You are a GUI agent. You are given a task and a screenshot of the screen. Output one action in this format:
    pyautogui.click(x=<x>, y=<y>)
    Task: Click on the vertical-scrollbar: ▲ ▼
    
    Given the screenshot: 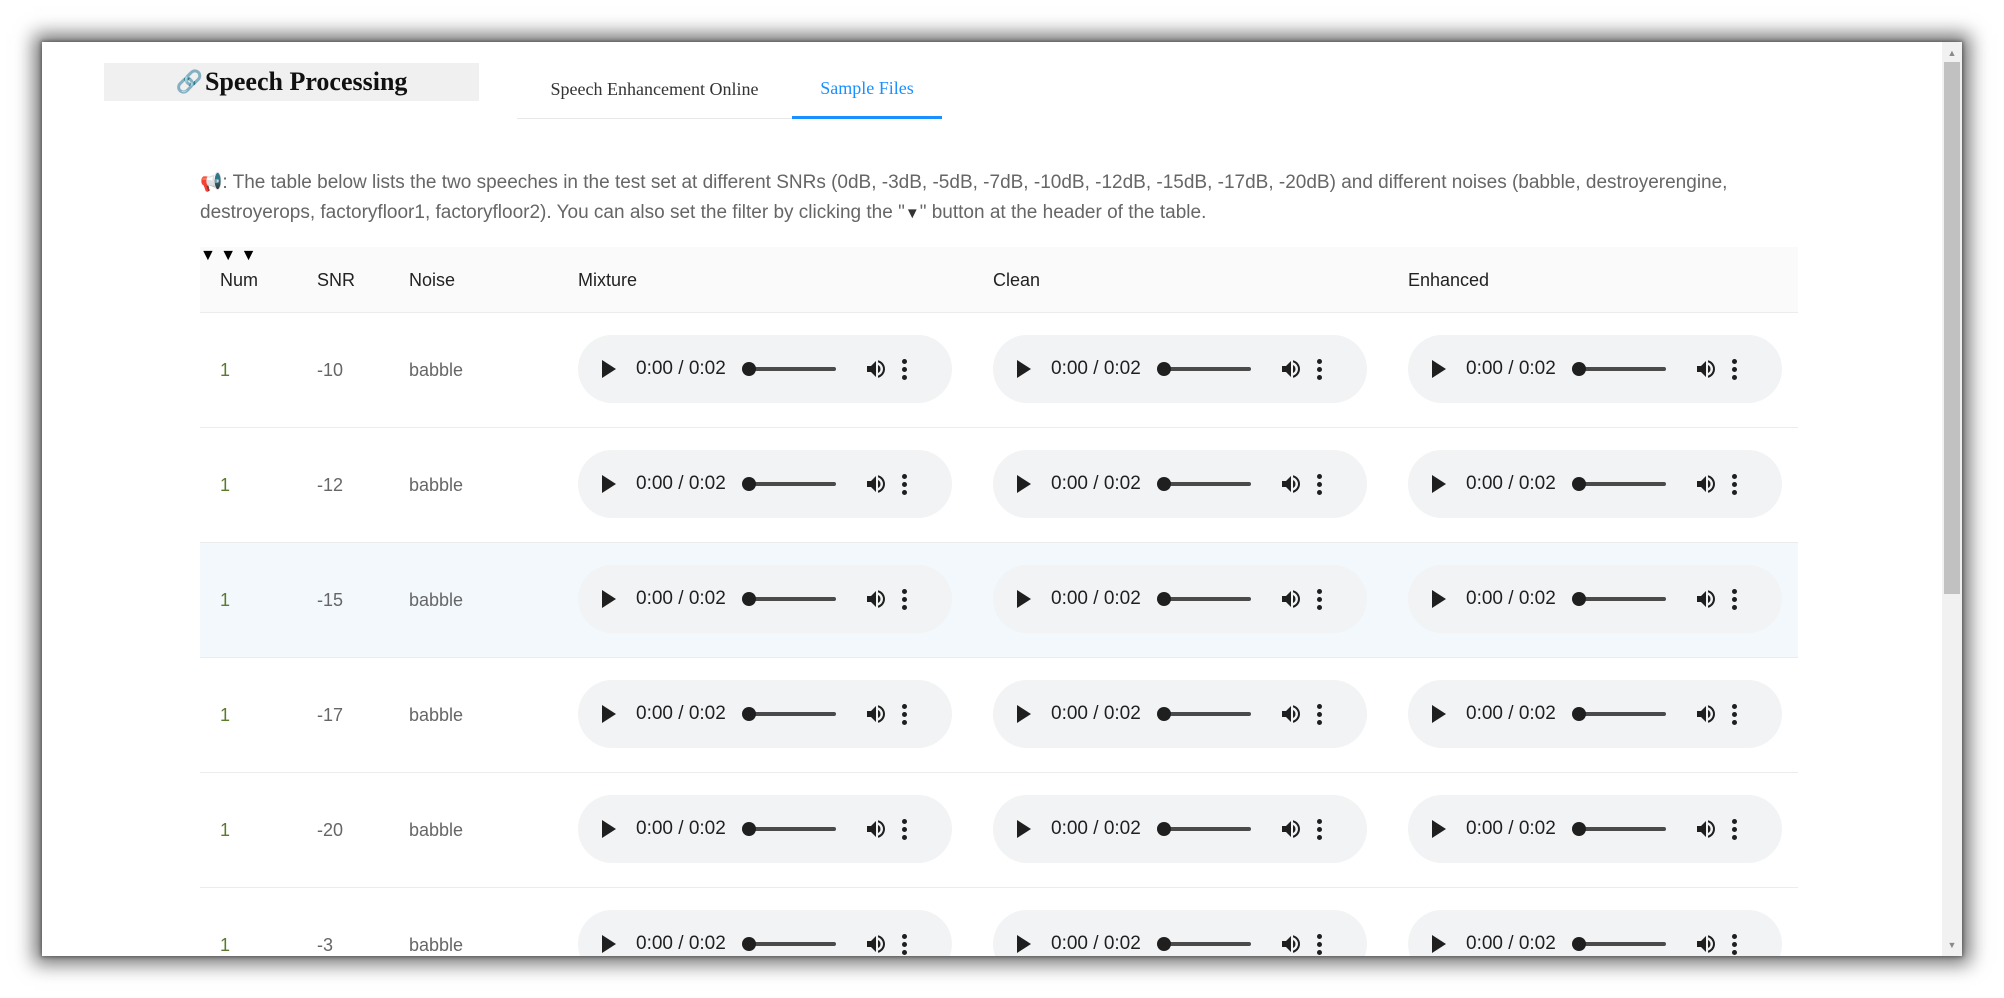 What is the action you would take?
    pyautogui.click(x=1952, y=499)
    